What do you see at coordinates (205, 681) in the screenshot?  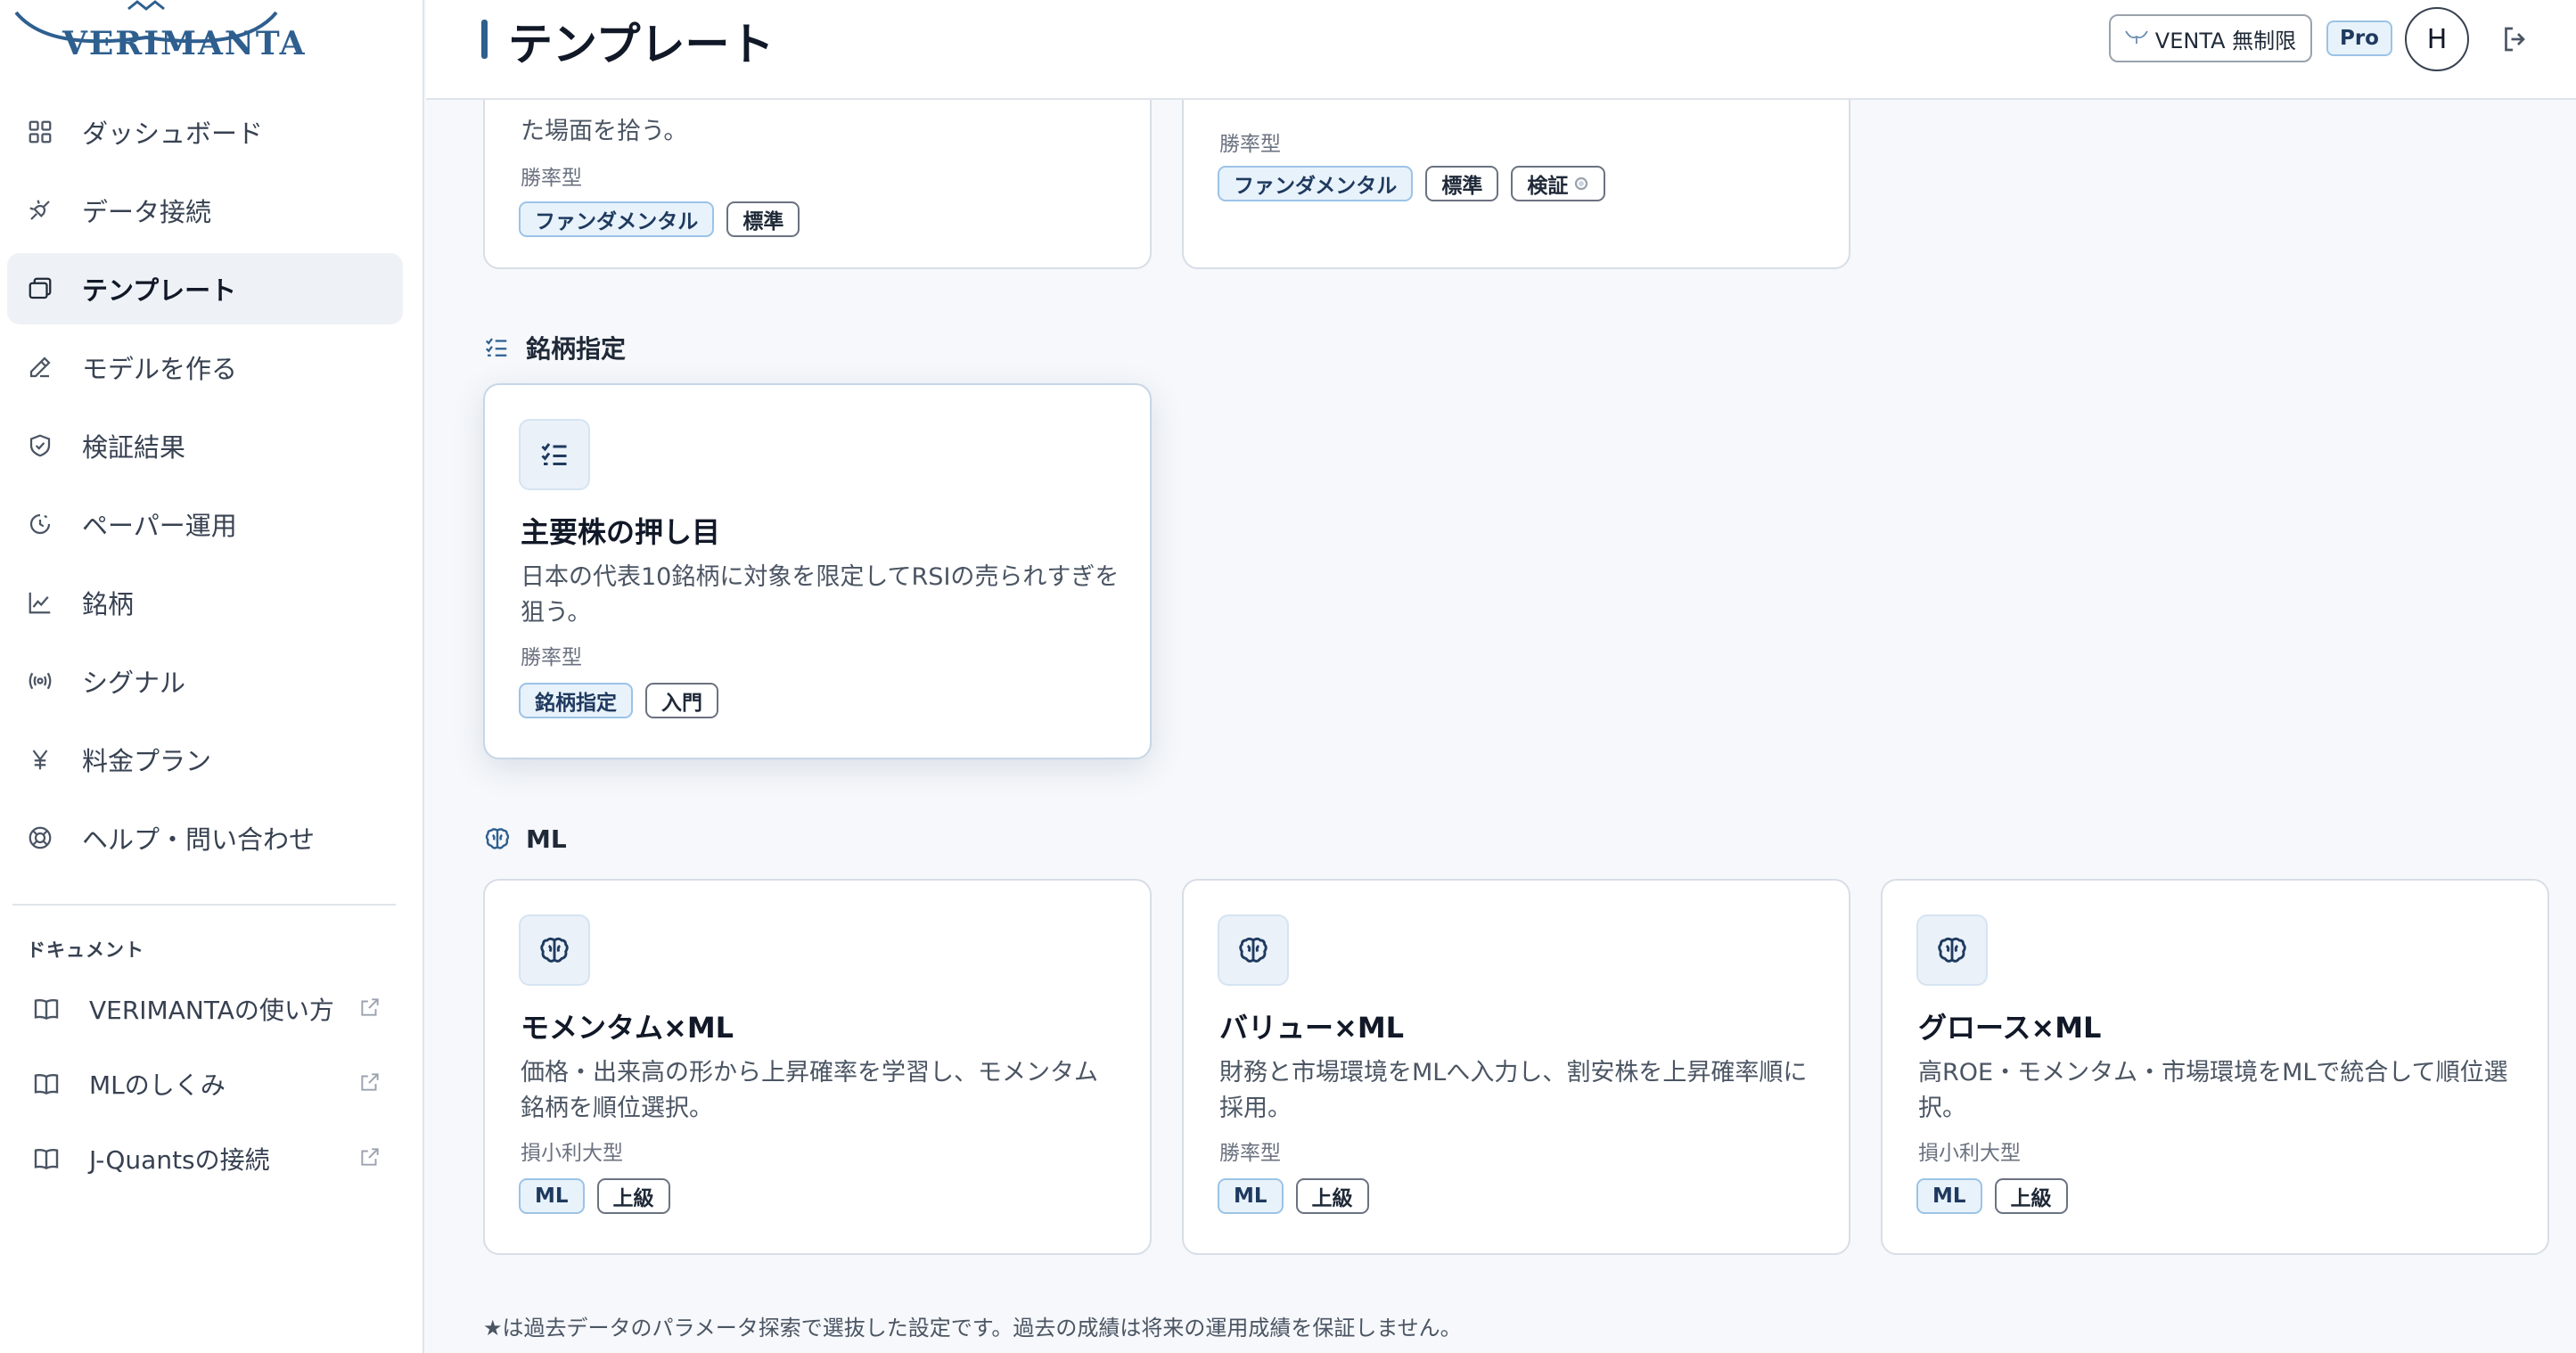 I see `sidebar-item-signals: シグナル` at bounding box center [205, 681].